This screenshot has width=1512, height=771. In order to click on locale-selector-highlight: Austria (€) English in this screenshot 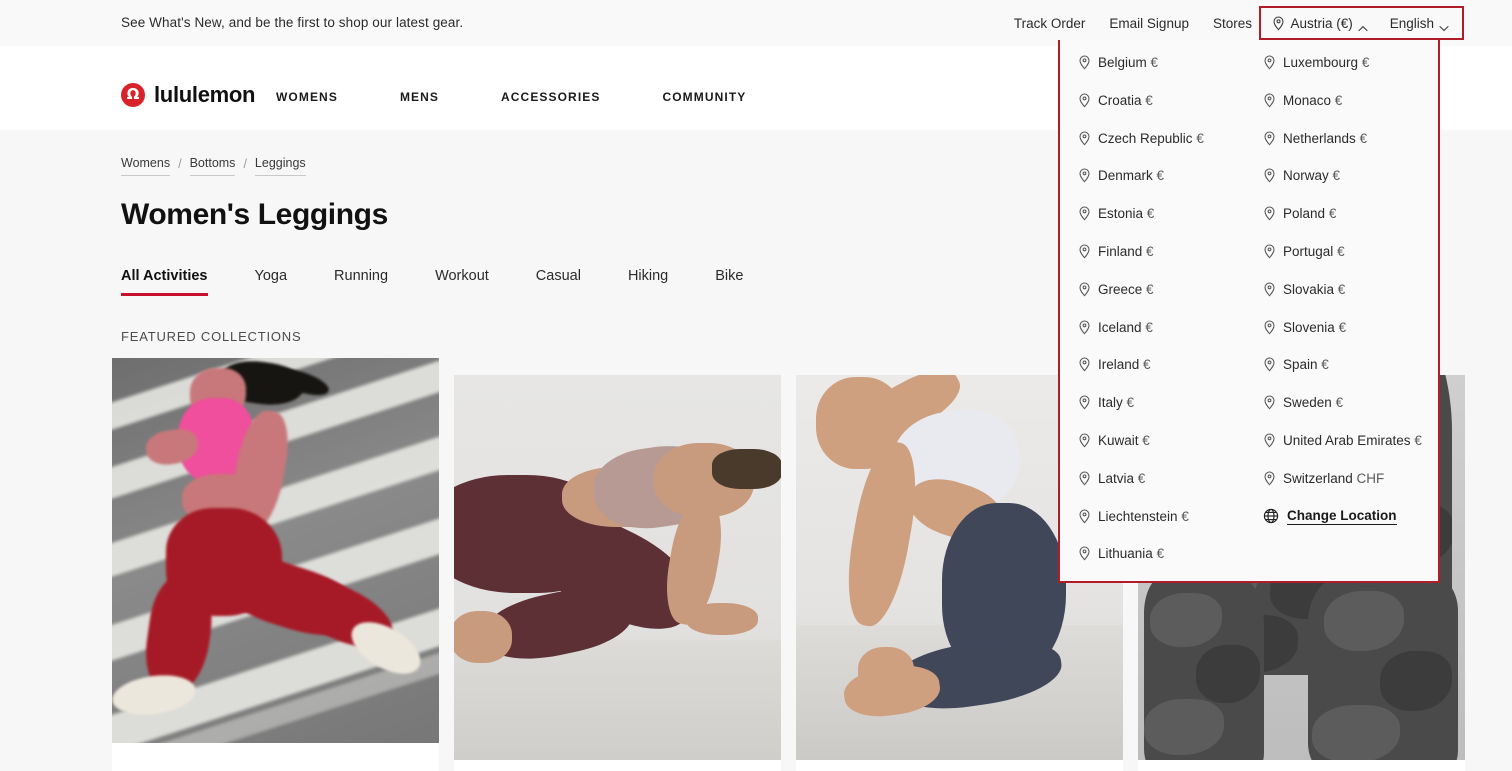, I will do `click(1361, 23)`.